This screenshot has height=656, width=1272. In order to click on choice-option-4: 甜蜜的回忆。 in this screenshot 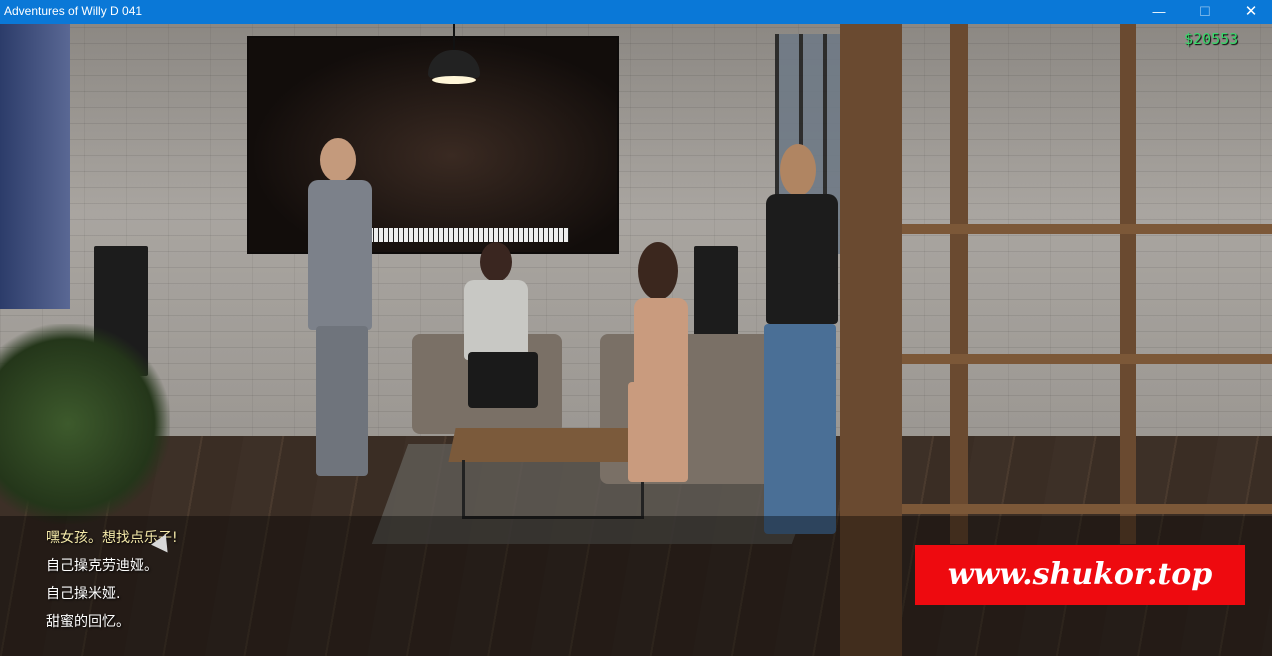, I will do `click(112, 622)`.